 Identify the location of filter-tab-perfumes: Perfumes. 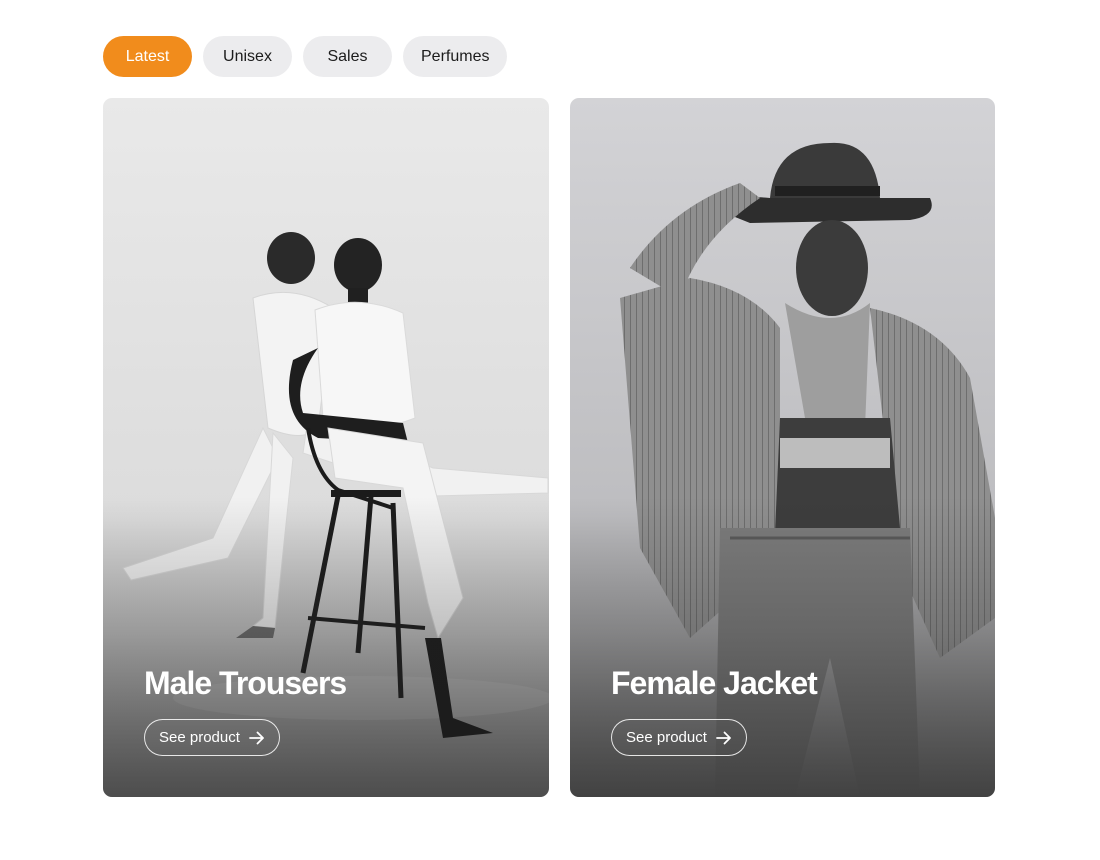
(455, 56).